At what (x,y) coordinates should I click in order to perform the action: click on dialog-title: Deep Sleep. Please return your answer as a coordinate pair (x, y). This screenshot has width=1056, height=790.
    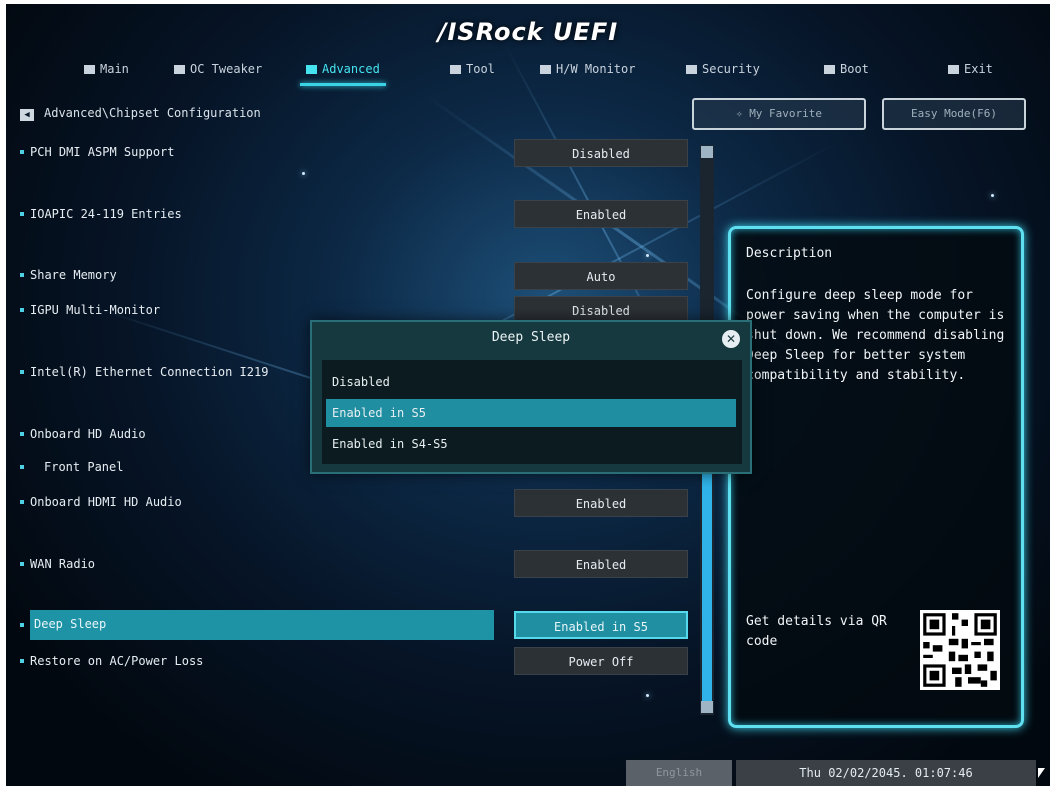
    Looking at the image, I should click on (531, 337).